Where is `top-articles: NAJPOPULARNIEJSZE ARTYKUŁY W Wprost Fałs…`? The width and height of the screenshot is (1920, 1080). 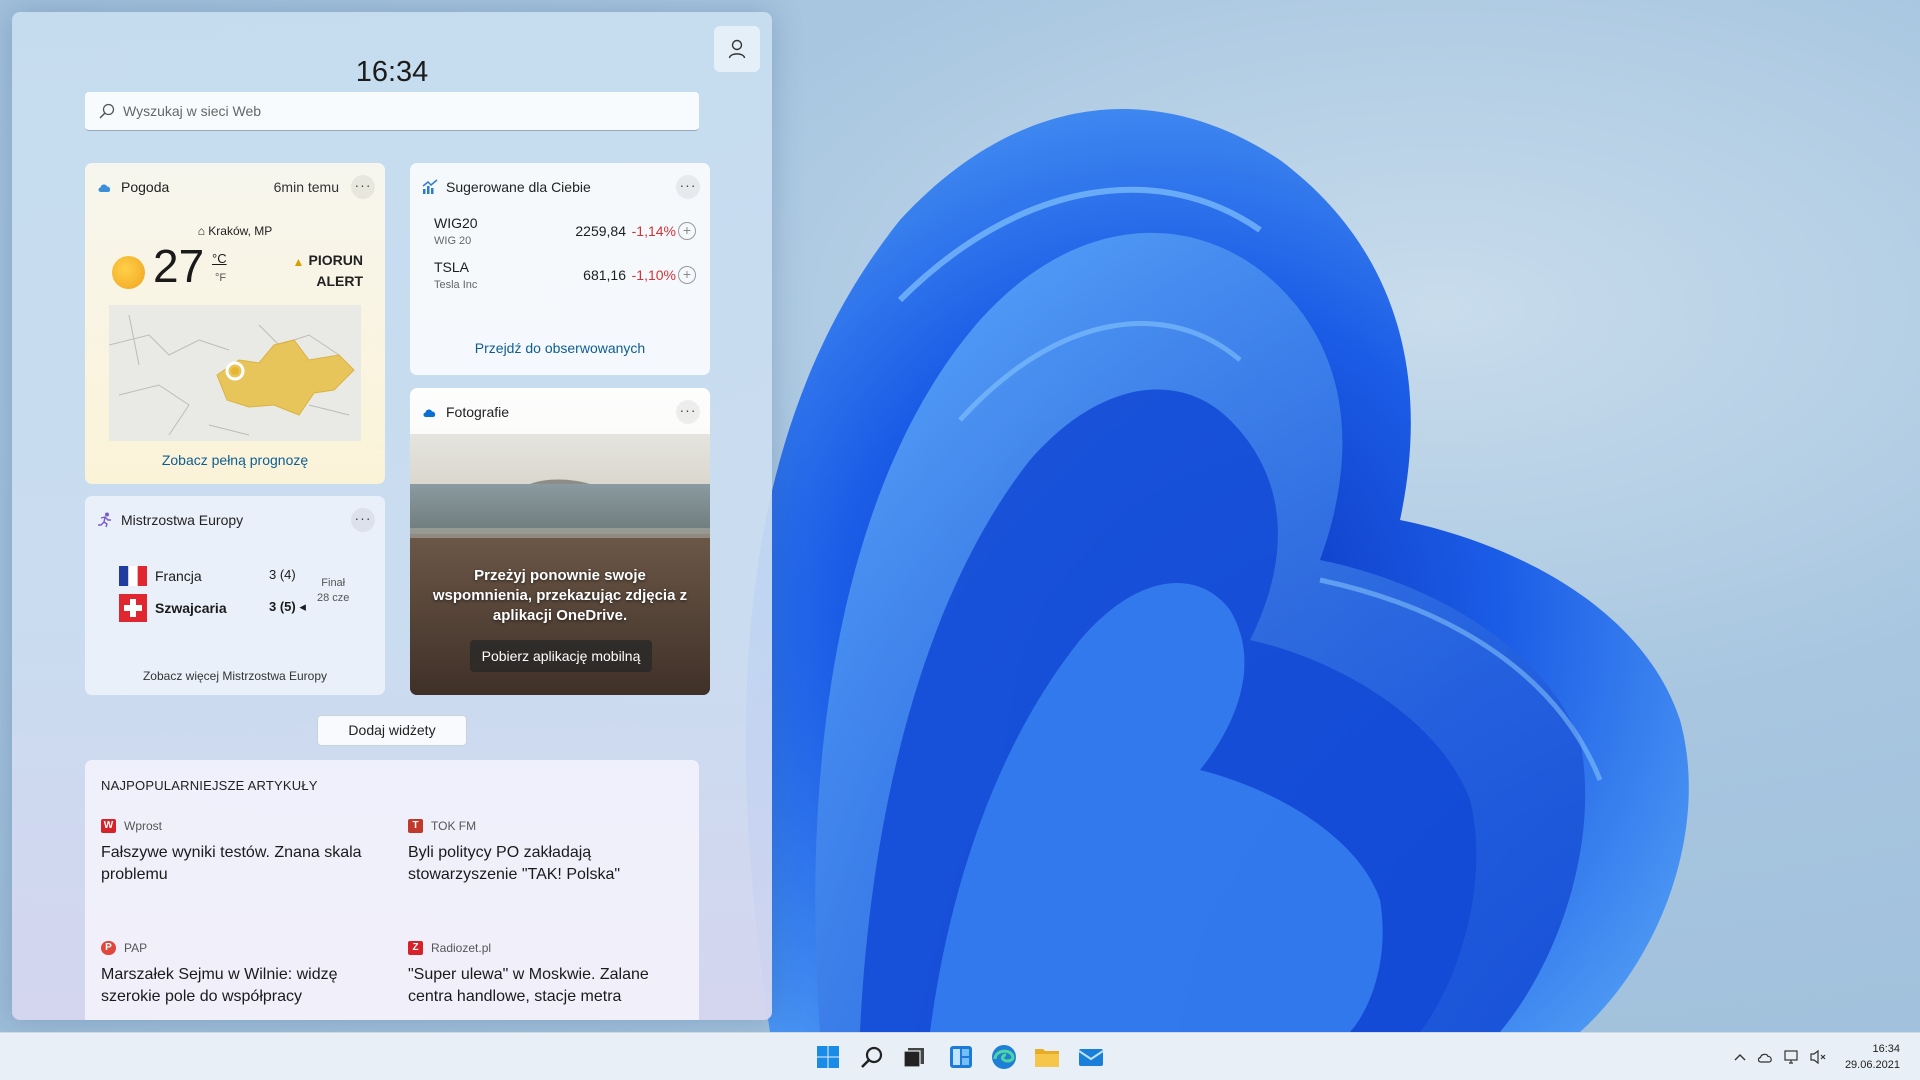 top-articles: NAJPOPULARNIEJSZE ARTYKUŁY W Wprost Fałs… is located at coordinates (392, 890).